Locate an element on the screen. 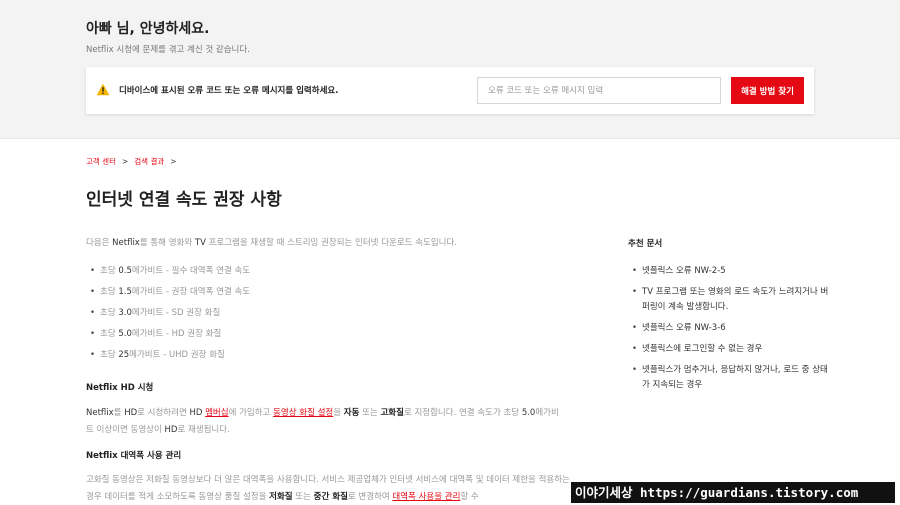 This screenshot has width=900, height=505. speed-item: 초당 3.0메가비트 - SD 권장 화질 is located at coordinates (170, 316).